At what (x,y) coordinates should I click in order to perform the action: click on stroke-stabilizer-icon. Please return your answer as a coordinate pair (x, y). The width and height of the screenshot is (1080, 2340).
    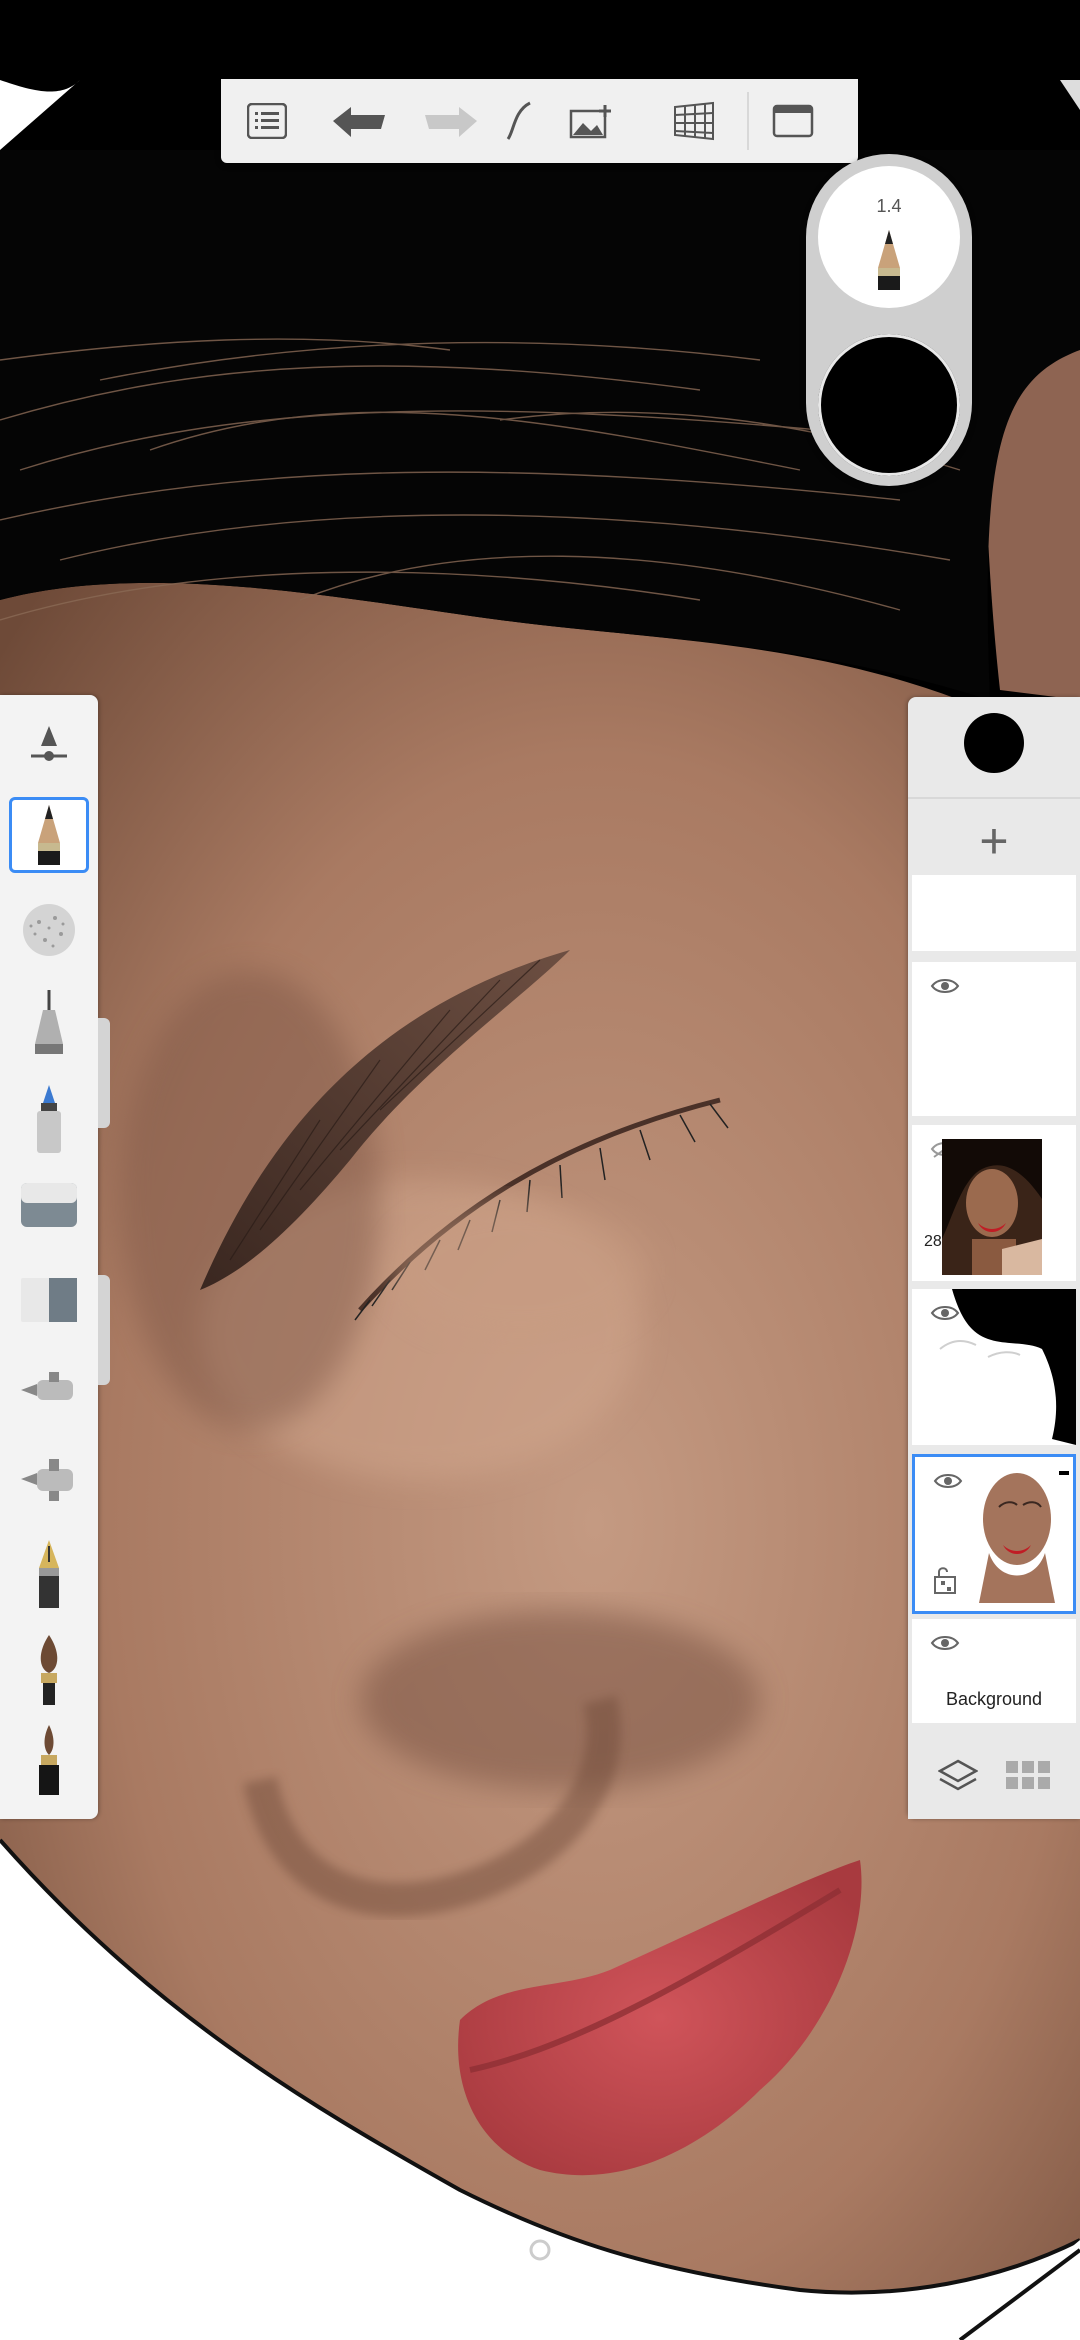
    Looking at the image, I should click on (519, 121).